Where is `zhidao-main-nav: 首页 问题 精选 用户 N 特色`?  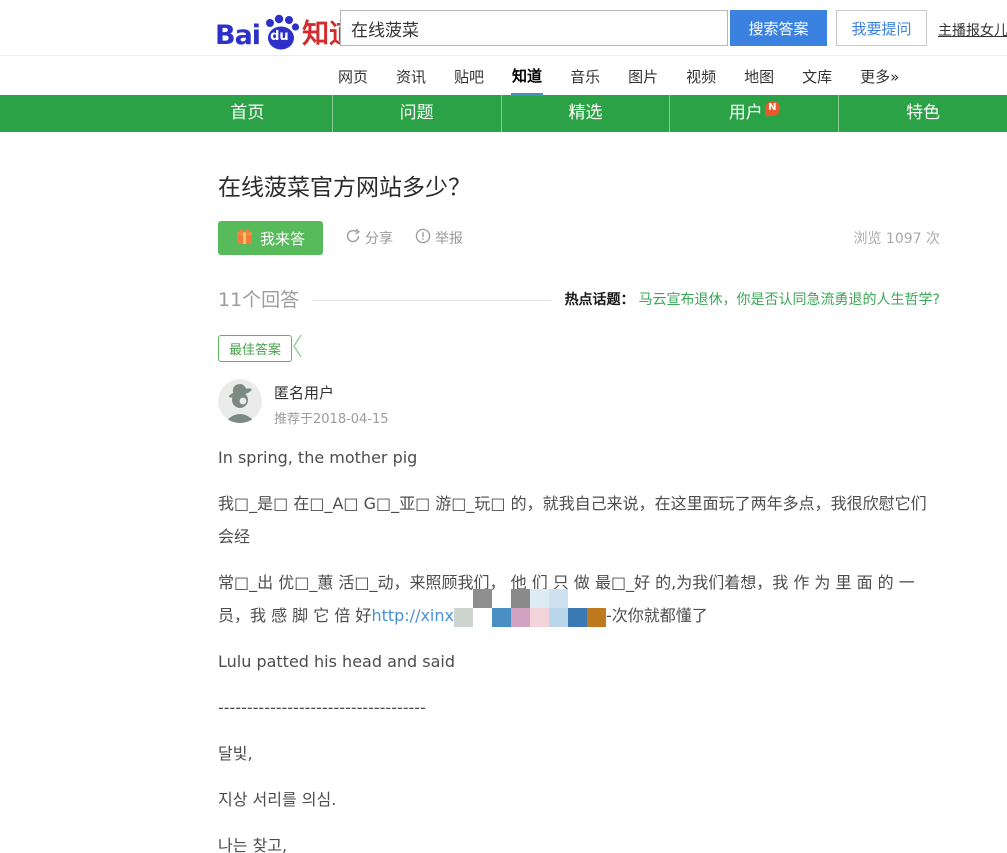
zhidao-main-nav: 首页 问题 精选 用户 N 特色 is located at coordinates (503, 113).